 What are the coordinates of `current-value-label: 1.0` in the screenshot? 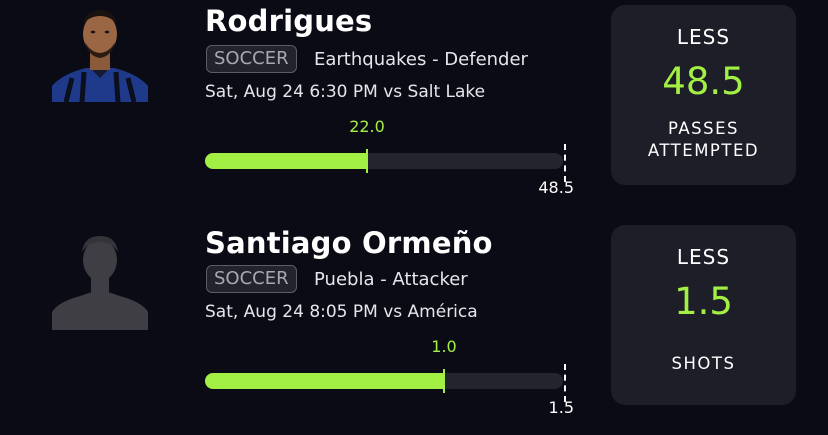 It's located at (444, 346).